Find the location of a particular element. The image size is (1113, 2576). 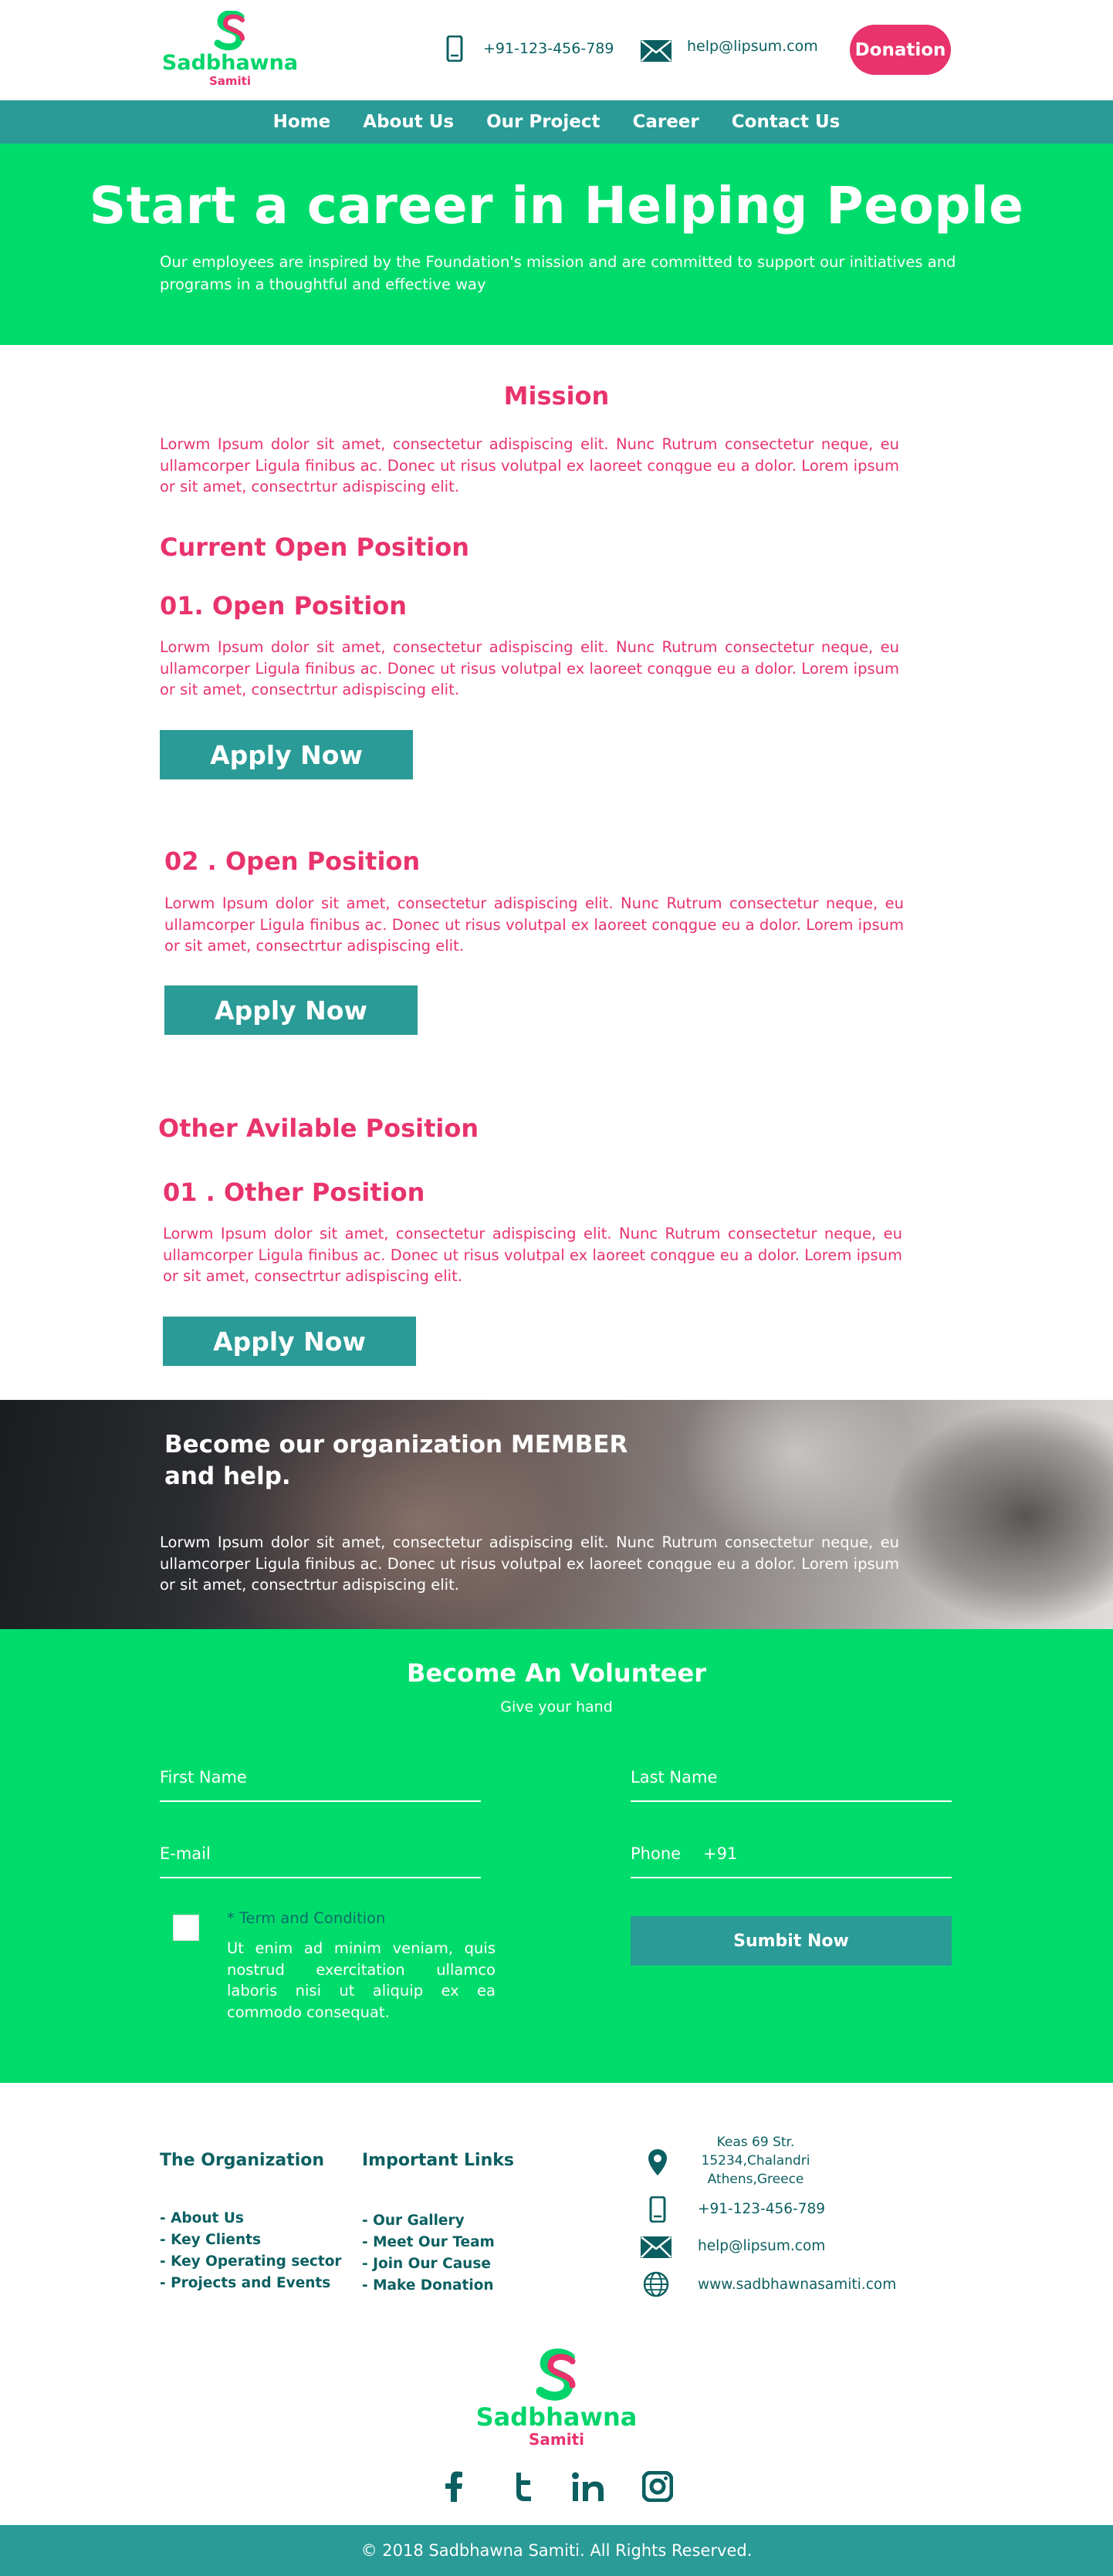

footer-link-projects: - Projects and Events is located at coordinates (251, 2283).